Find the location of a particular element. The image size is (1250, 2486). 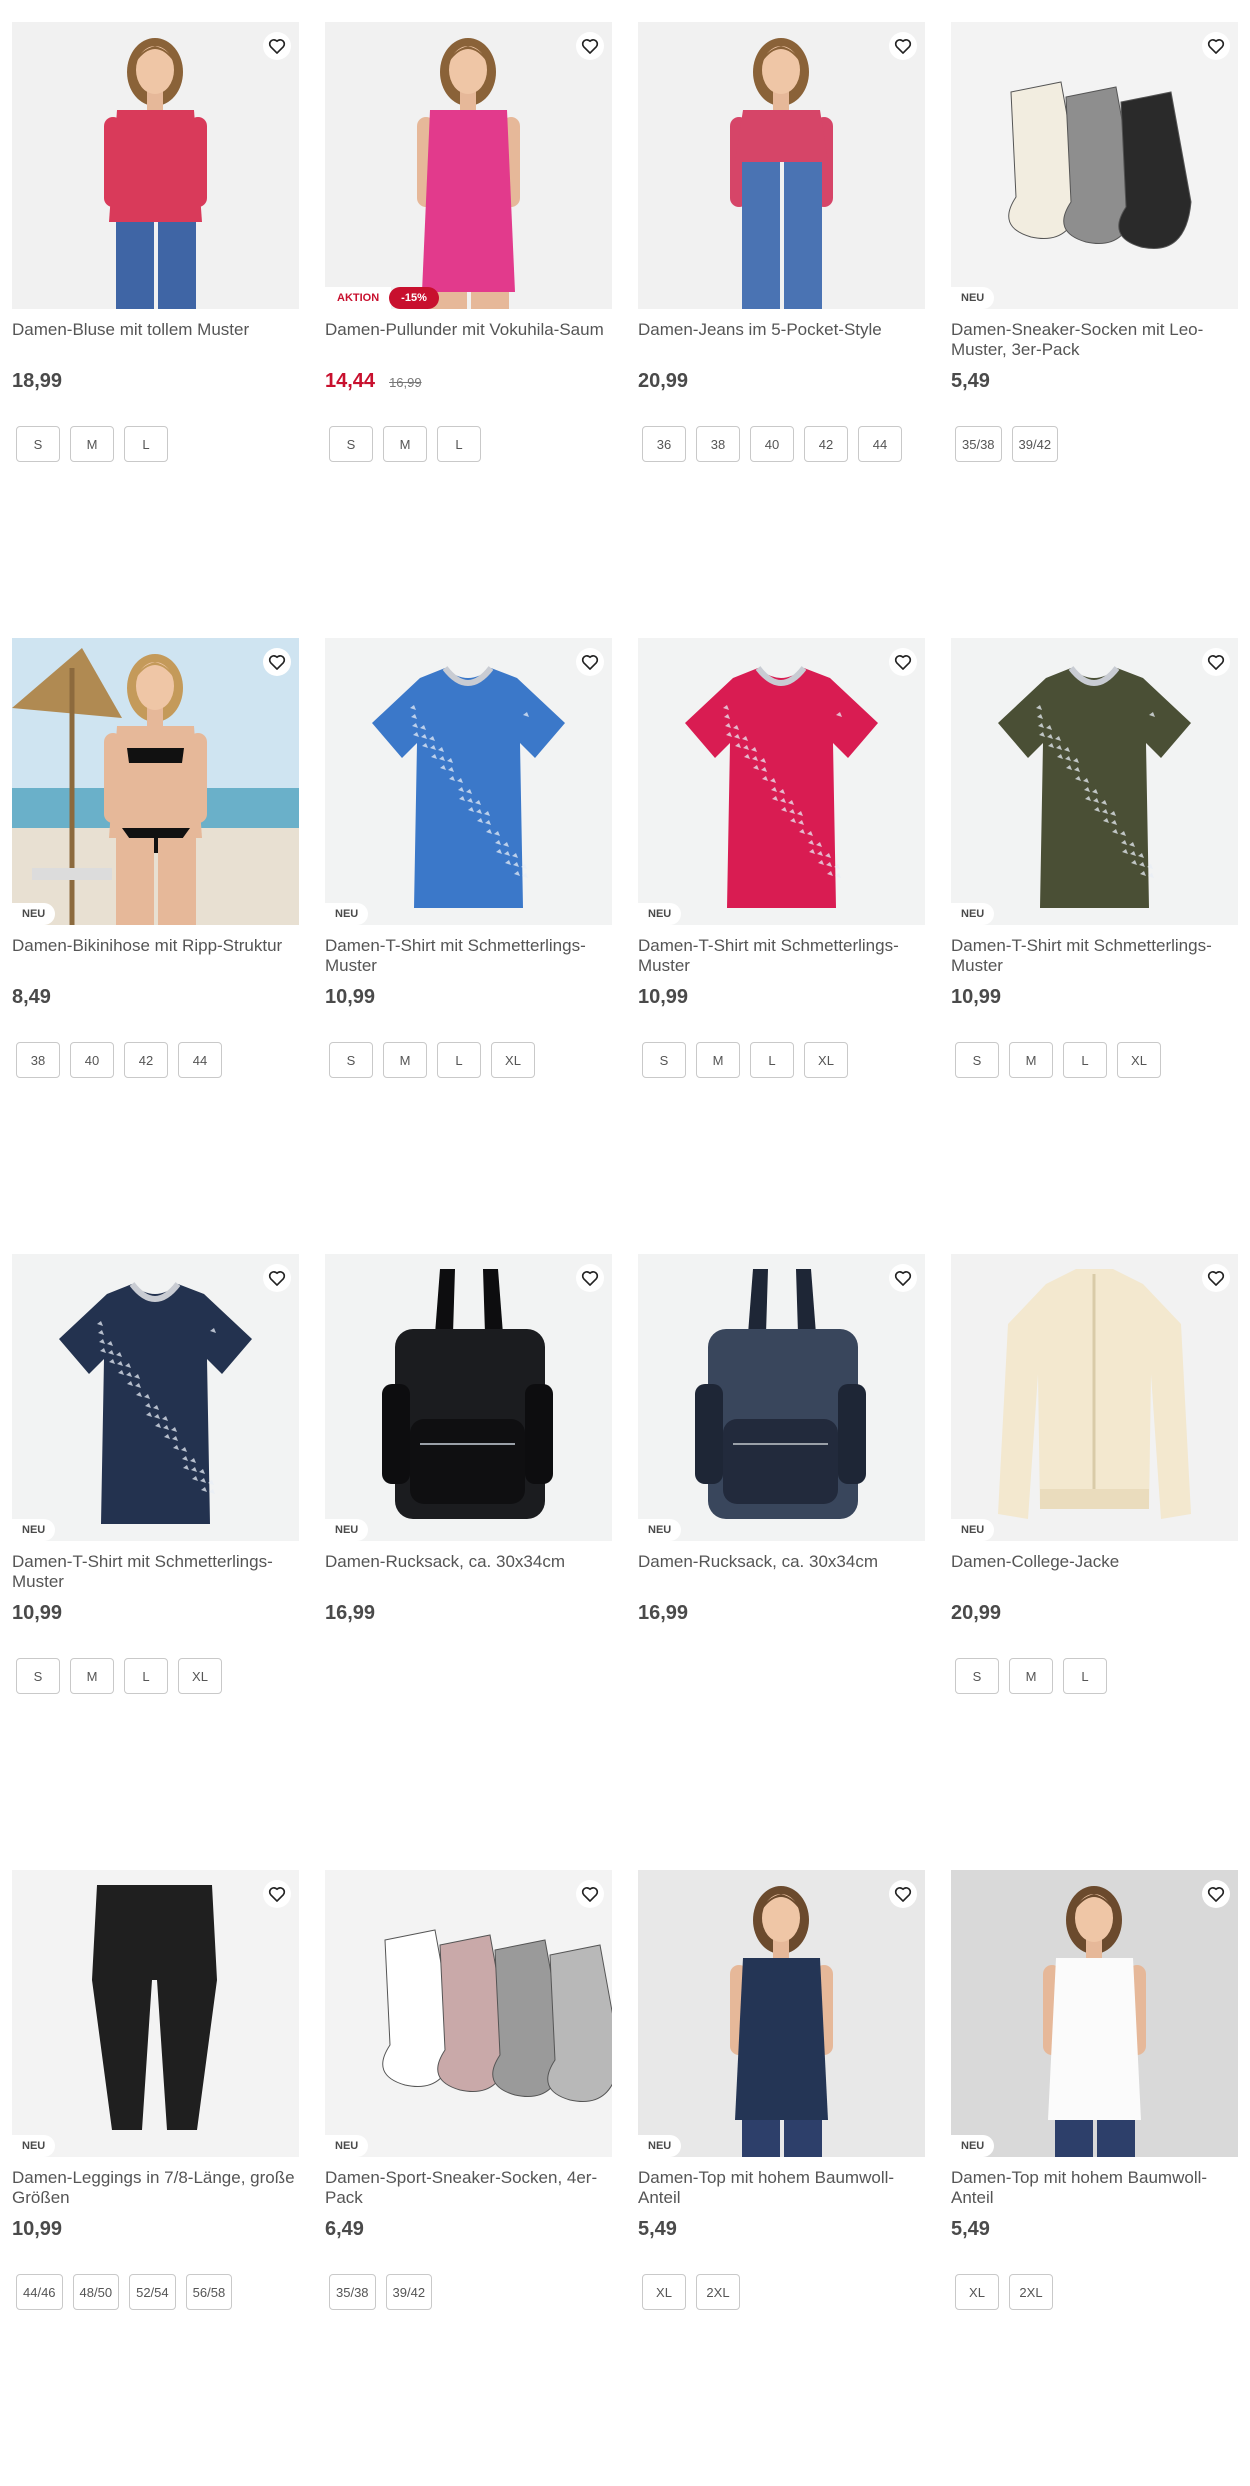

size-option: 44/46 is located at coordinates (39, 2292).